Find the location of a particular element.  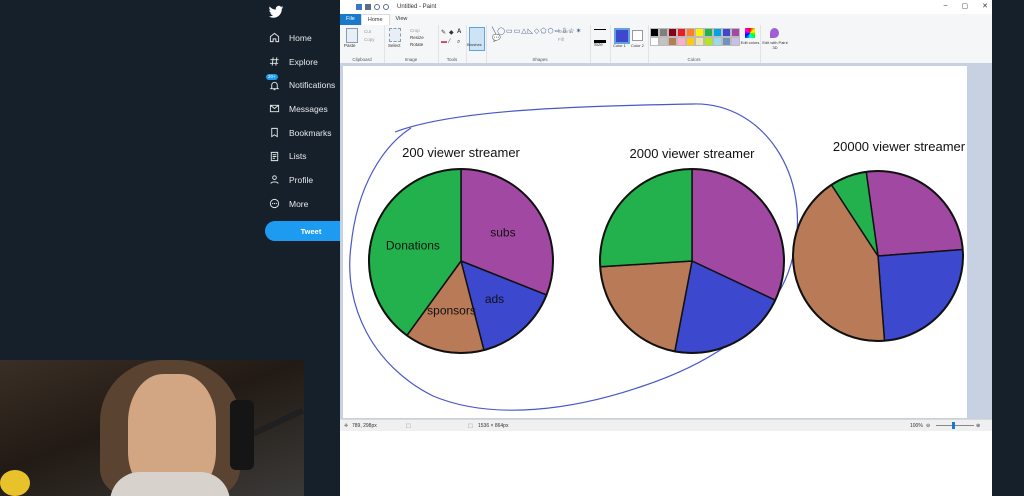

pencil-icon: ✎ is located at coordinates (443, 32).